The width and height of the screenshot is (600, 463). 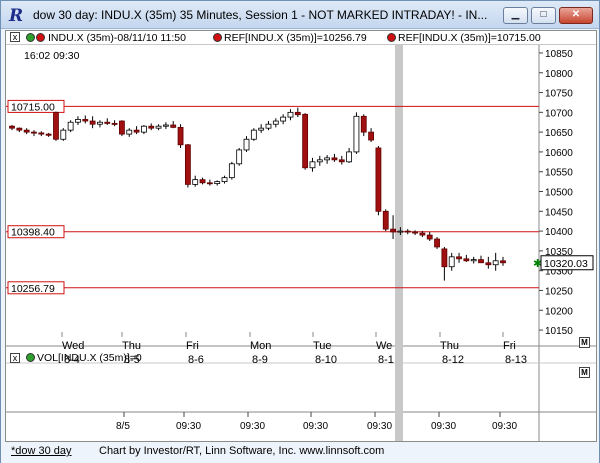 I want to click on volume-color-dot, so click(x=30, y=357).